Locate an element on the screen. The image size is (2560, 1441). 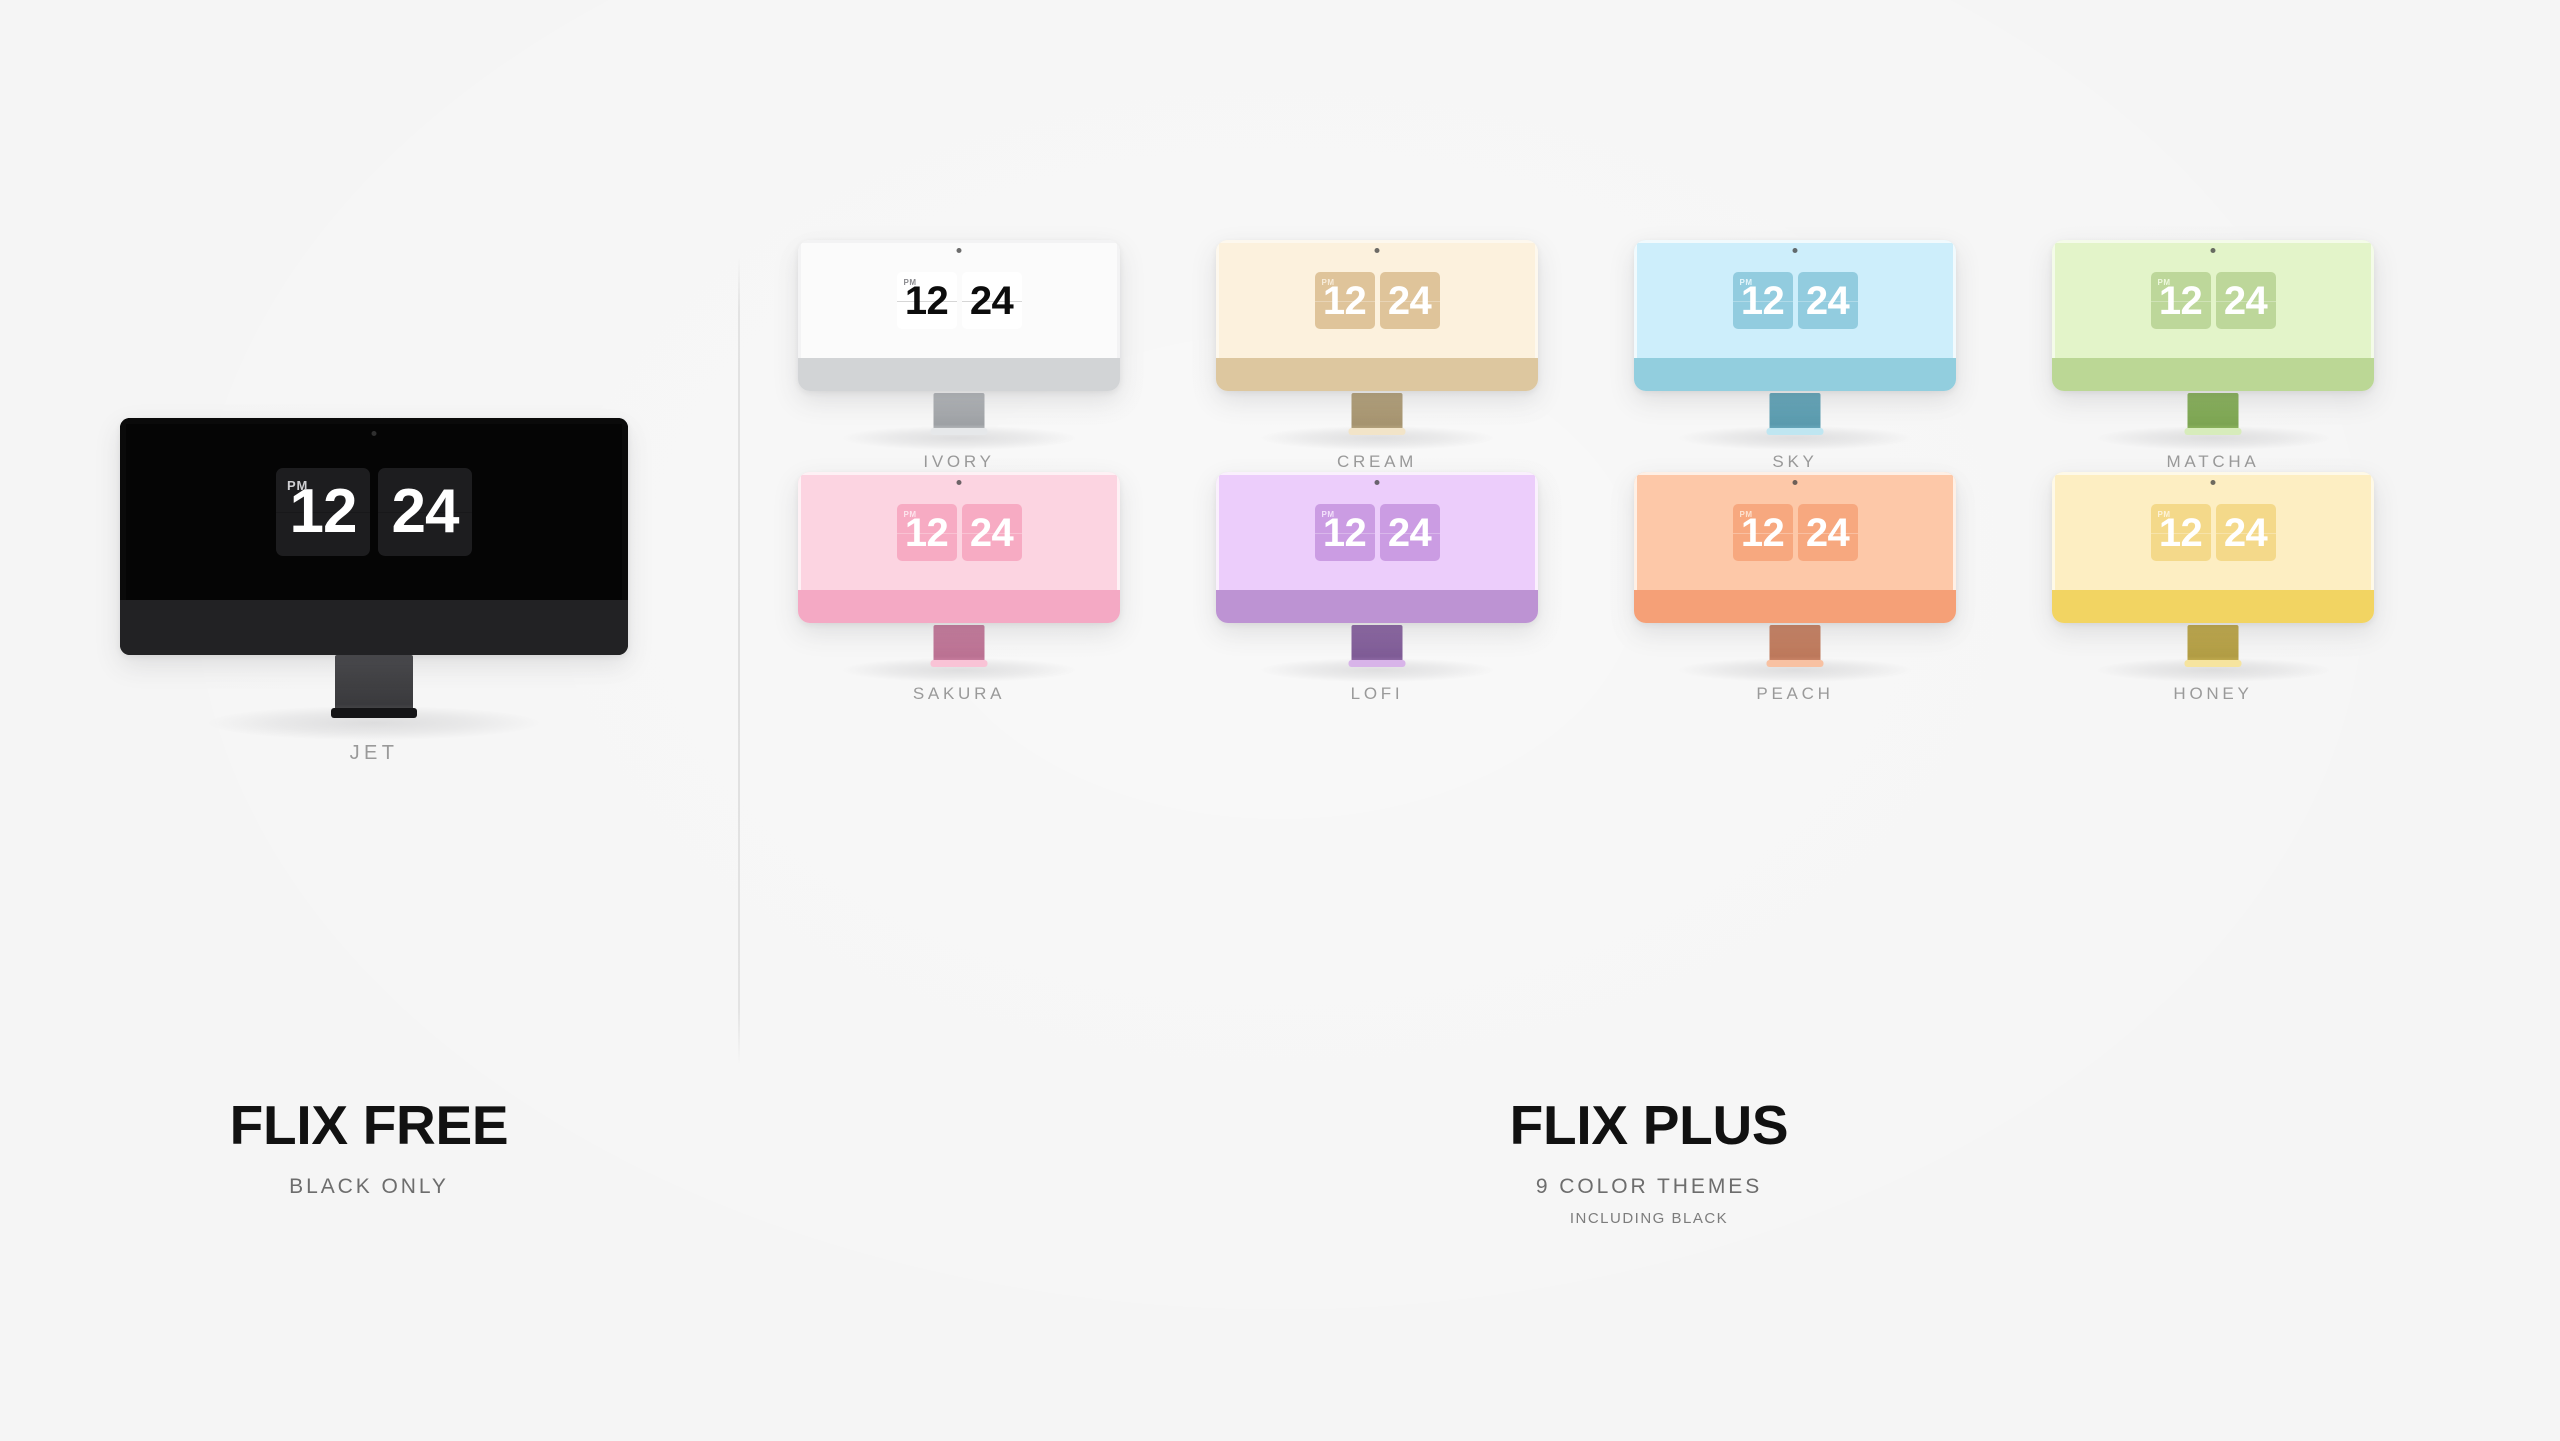
monitor-ivory: PM 12 24 IVORY is located at coordinates (959, 355).